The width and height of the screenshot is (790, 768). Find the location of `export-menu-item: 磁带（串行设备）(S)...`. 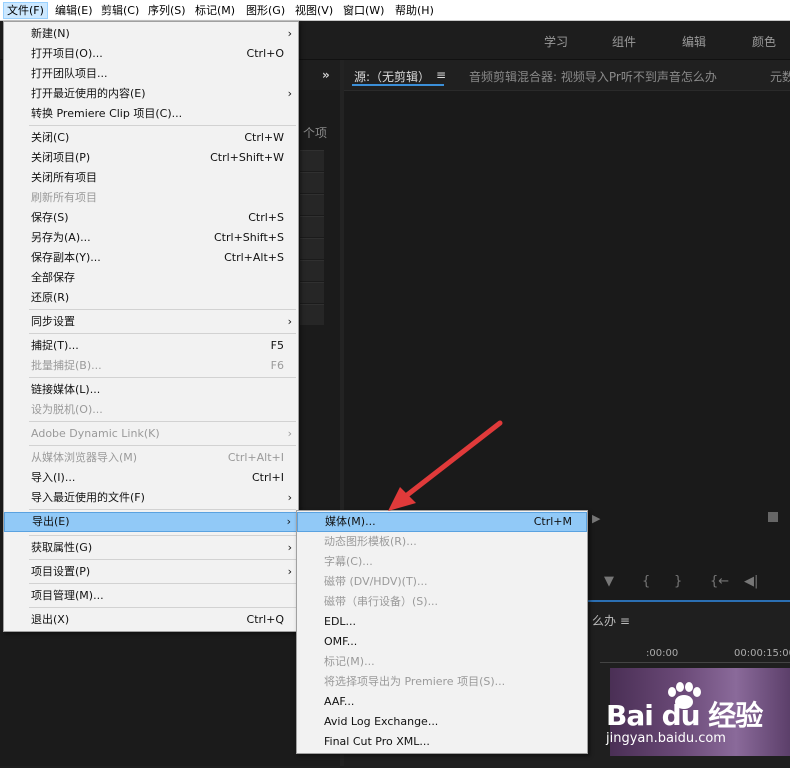

export-menu-item: 磁带（串行设备）(S)... is located at coordinates (442, 602).